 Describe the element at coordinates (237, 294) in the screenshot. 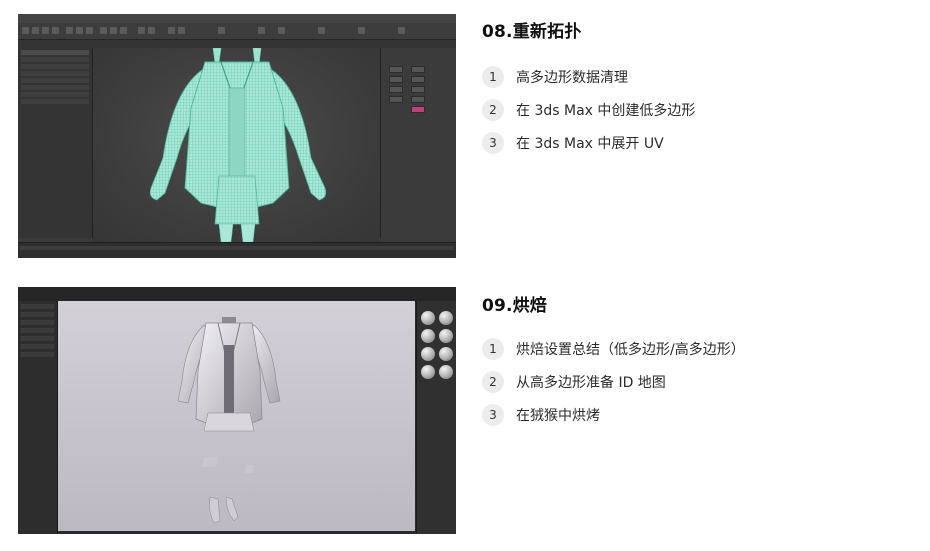

I see `app-topbar` at that location.